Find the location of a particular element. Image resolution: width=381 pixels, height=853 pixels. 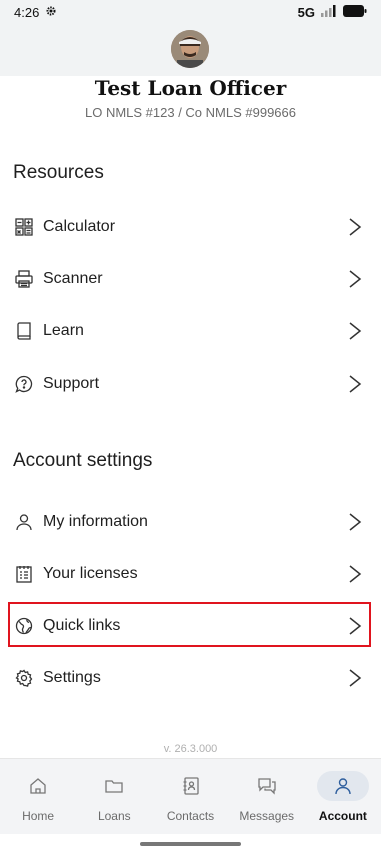

signal-icon is located at coordinates (329, 12).